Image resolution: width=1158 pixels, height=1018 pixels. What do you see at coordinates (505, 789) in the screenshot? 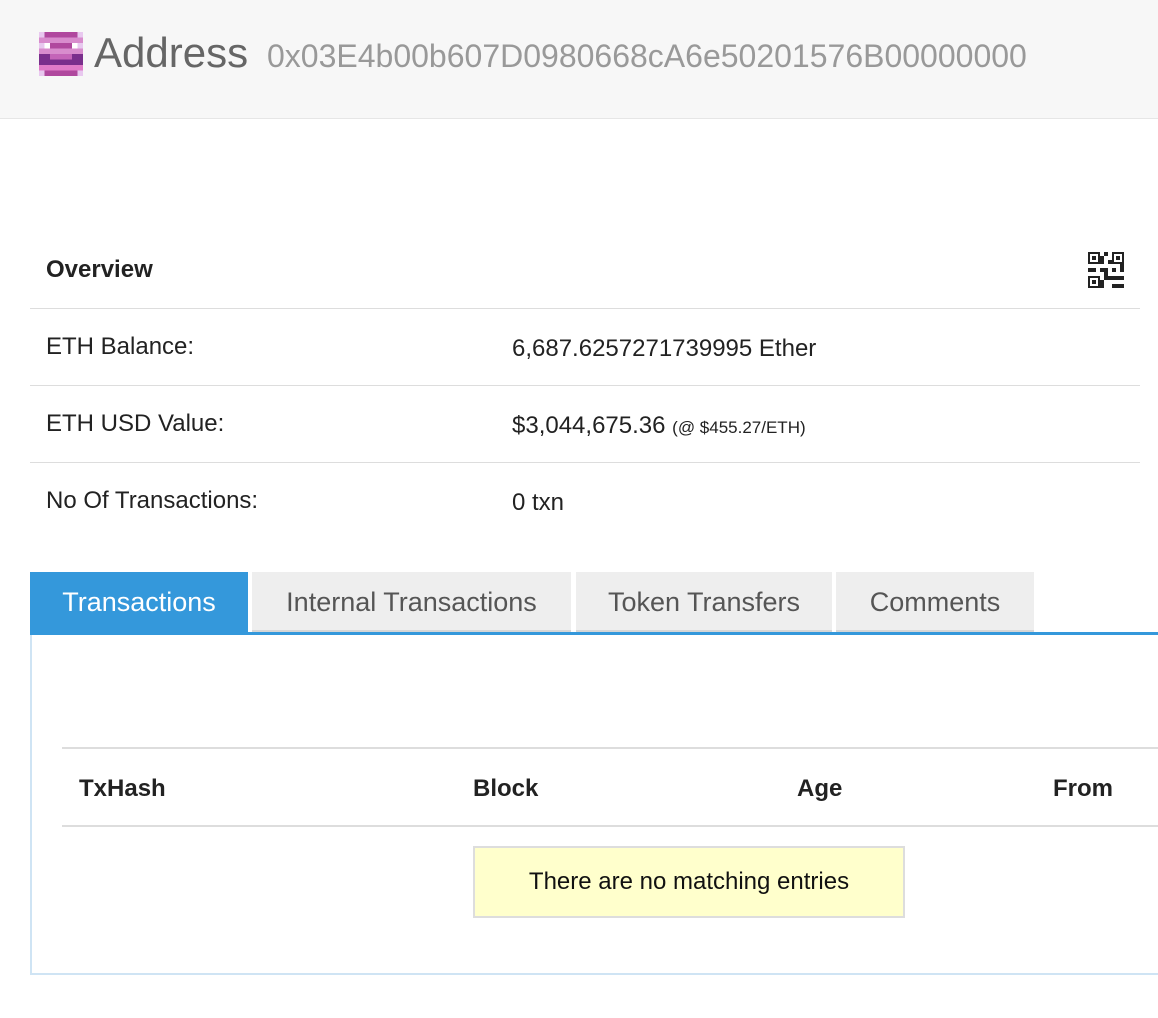
I see `column-header-block: Block` at bounding box center [505, 789].